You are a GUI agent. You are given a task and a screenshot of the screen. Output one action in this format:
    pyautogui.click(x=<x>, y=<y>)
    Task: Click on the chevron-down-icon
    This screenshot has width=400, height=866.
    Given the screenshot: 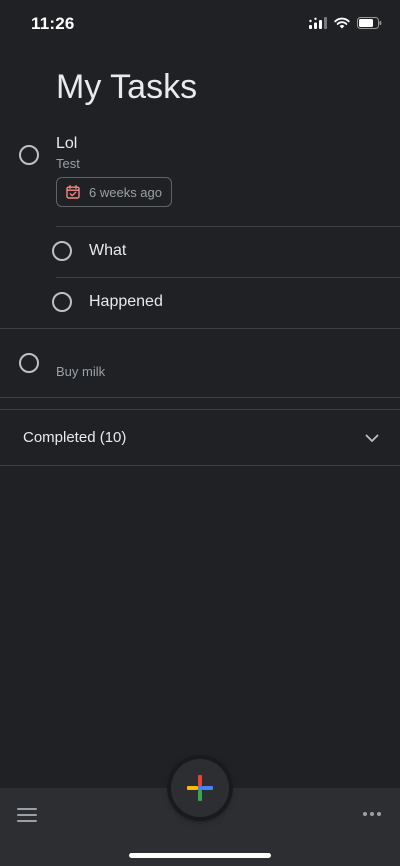 What is the action you would take?
    pyautogui.click(x=372, y=438)
    